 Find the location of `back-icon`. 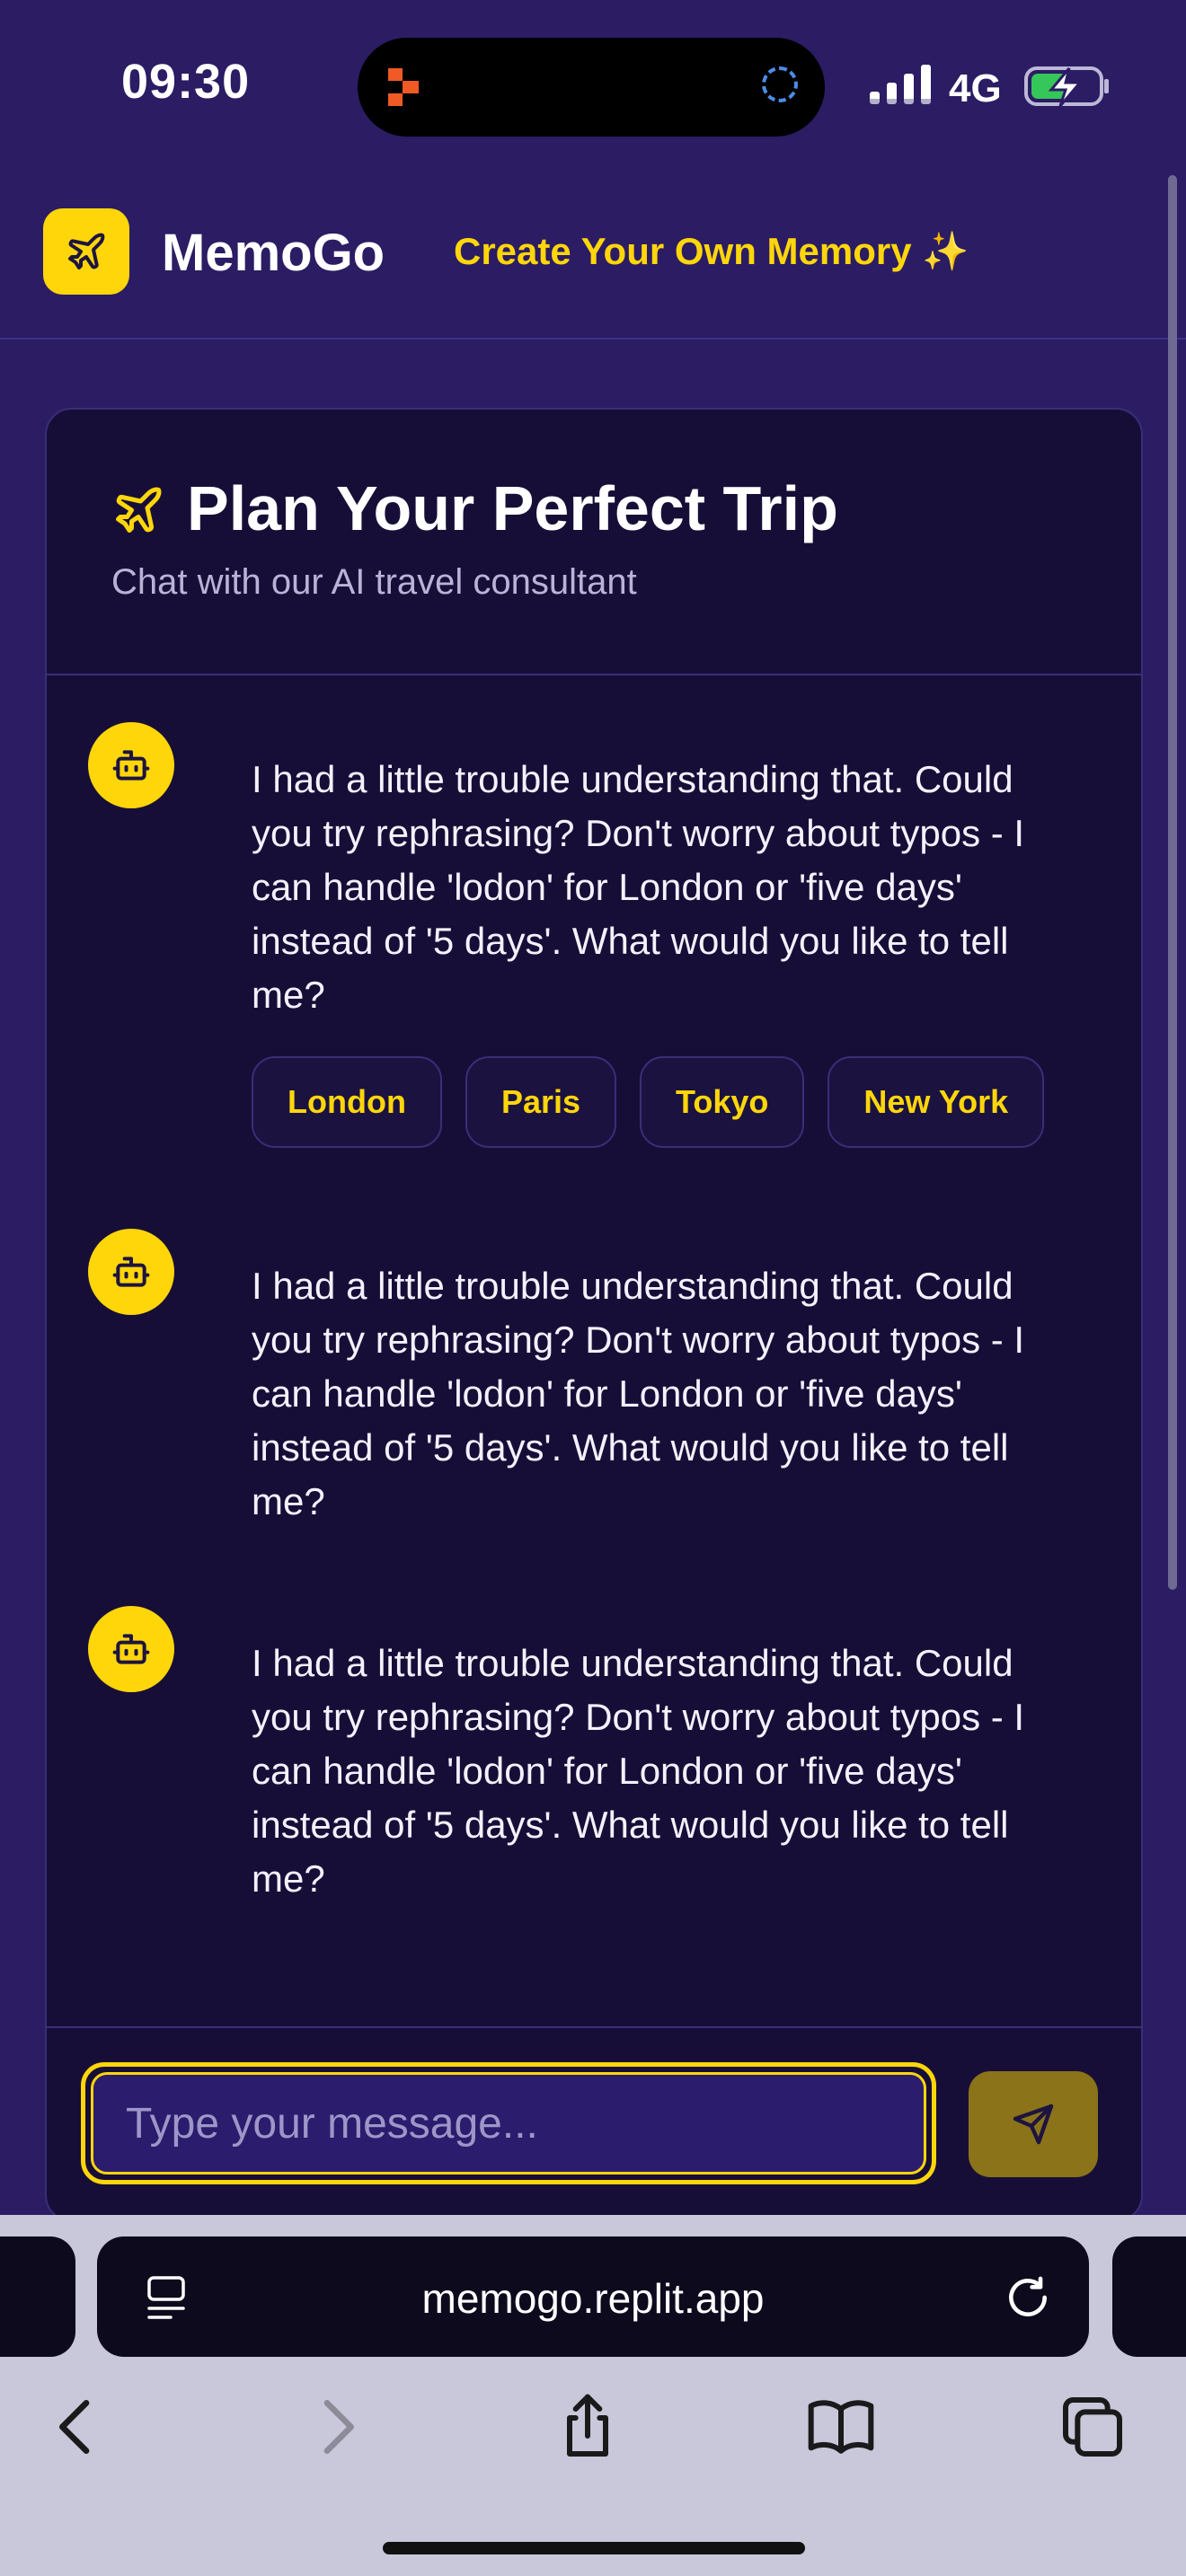

back-icon is located at coordinates (77, 2427).